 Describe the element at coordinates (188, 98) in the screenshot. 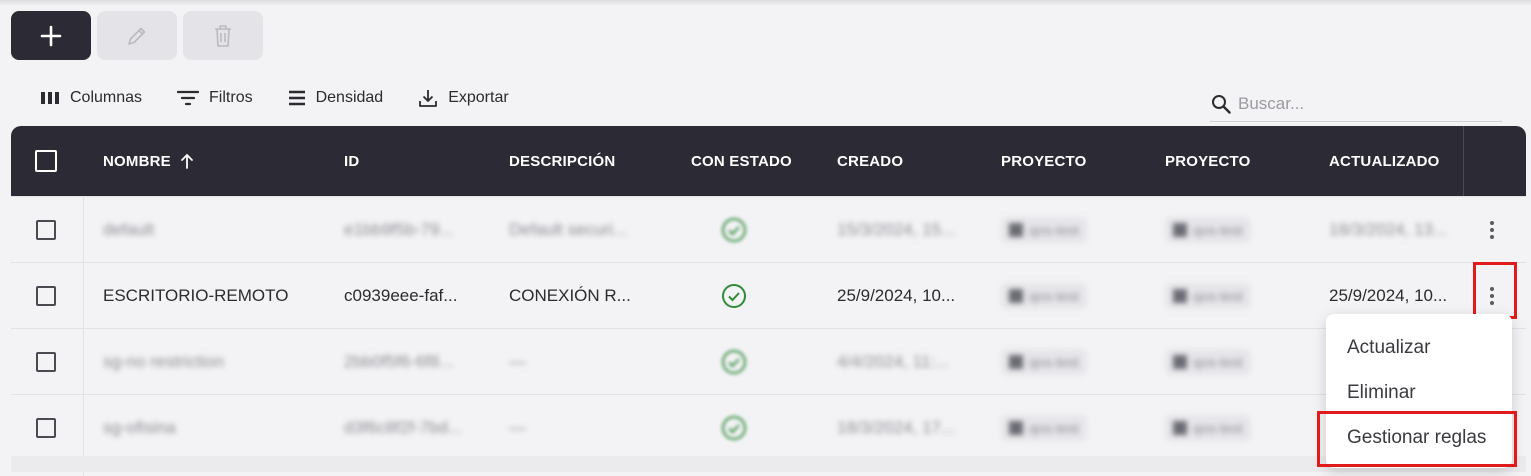

I see `filter-icon` at that location.